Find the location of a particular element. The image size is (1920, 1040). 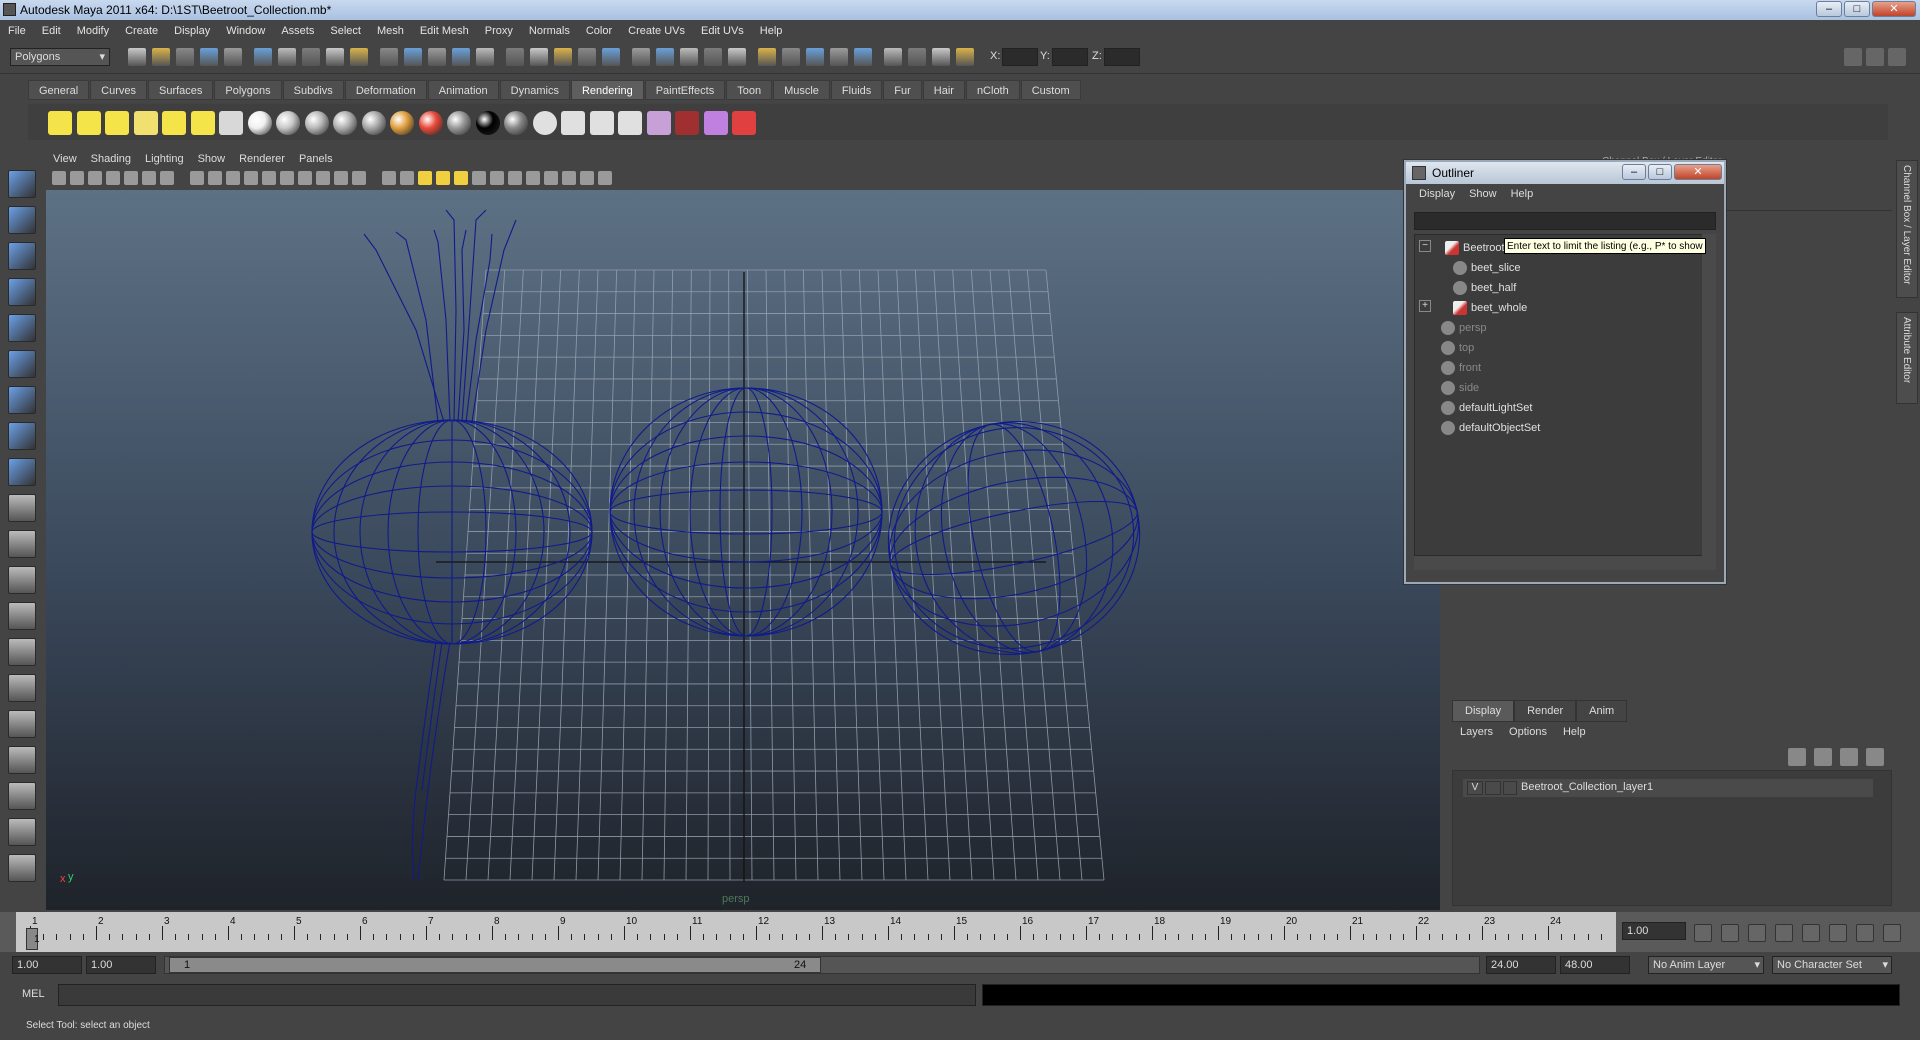

single-pane-layout-icon is located at coordinates (22, 544).